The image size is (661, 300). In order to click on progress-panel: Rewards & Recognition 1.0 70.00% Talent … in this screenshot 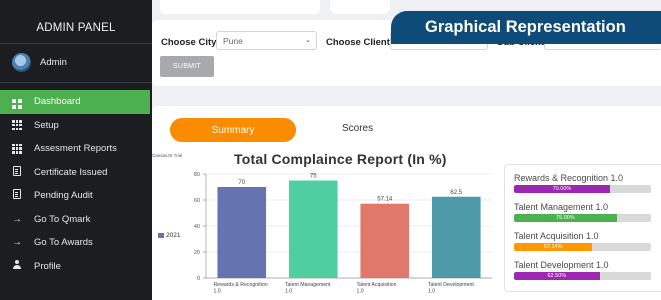, I will do `click(582, 228)`.